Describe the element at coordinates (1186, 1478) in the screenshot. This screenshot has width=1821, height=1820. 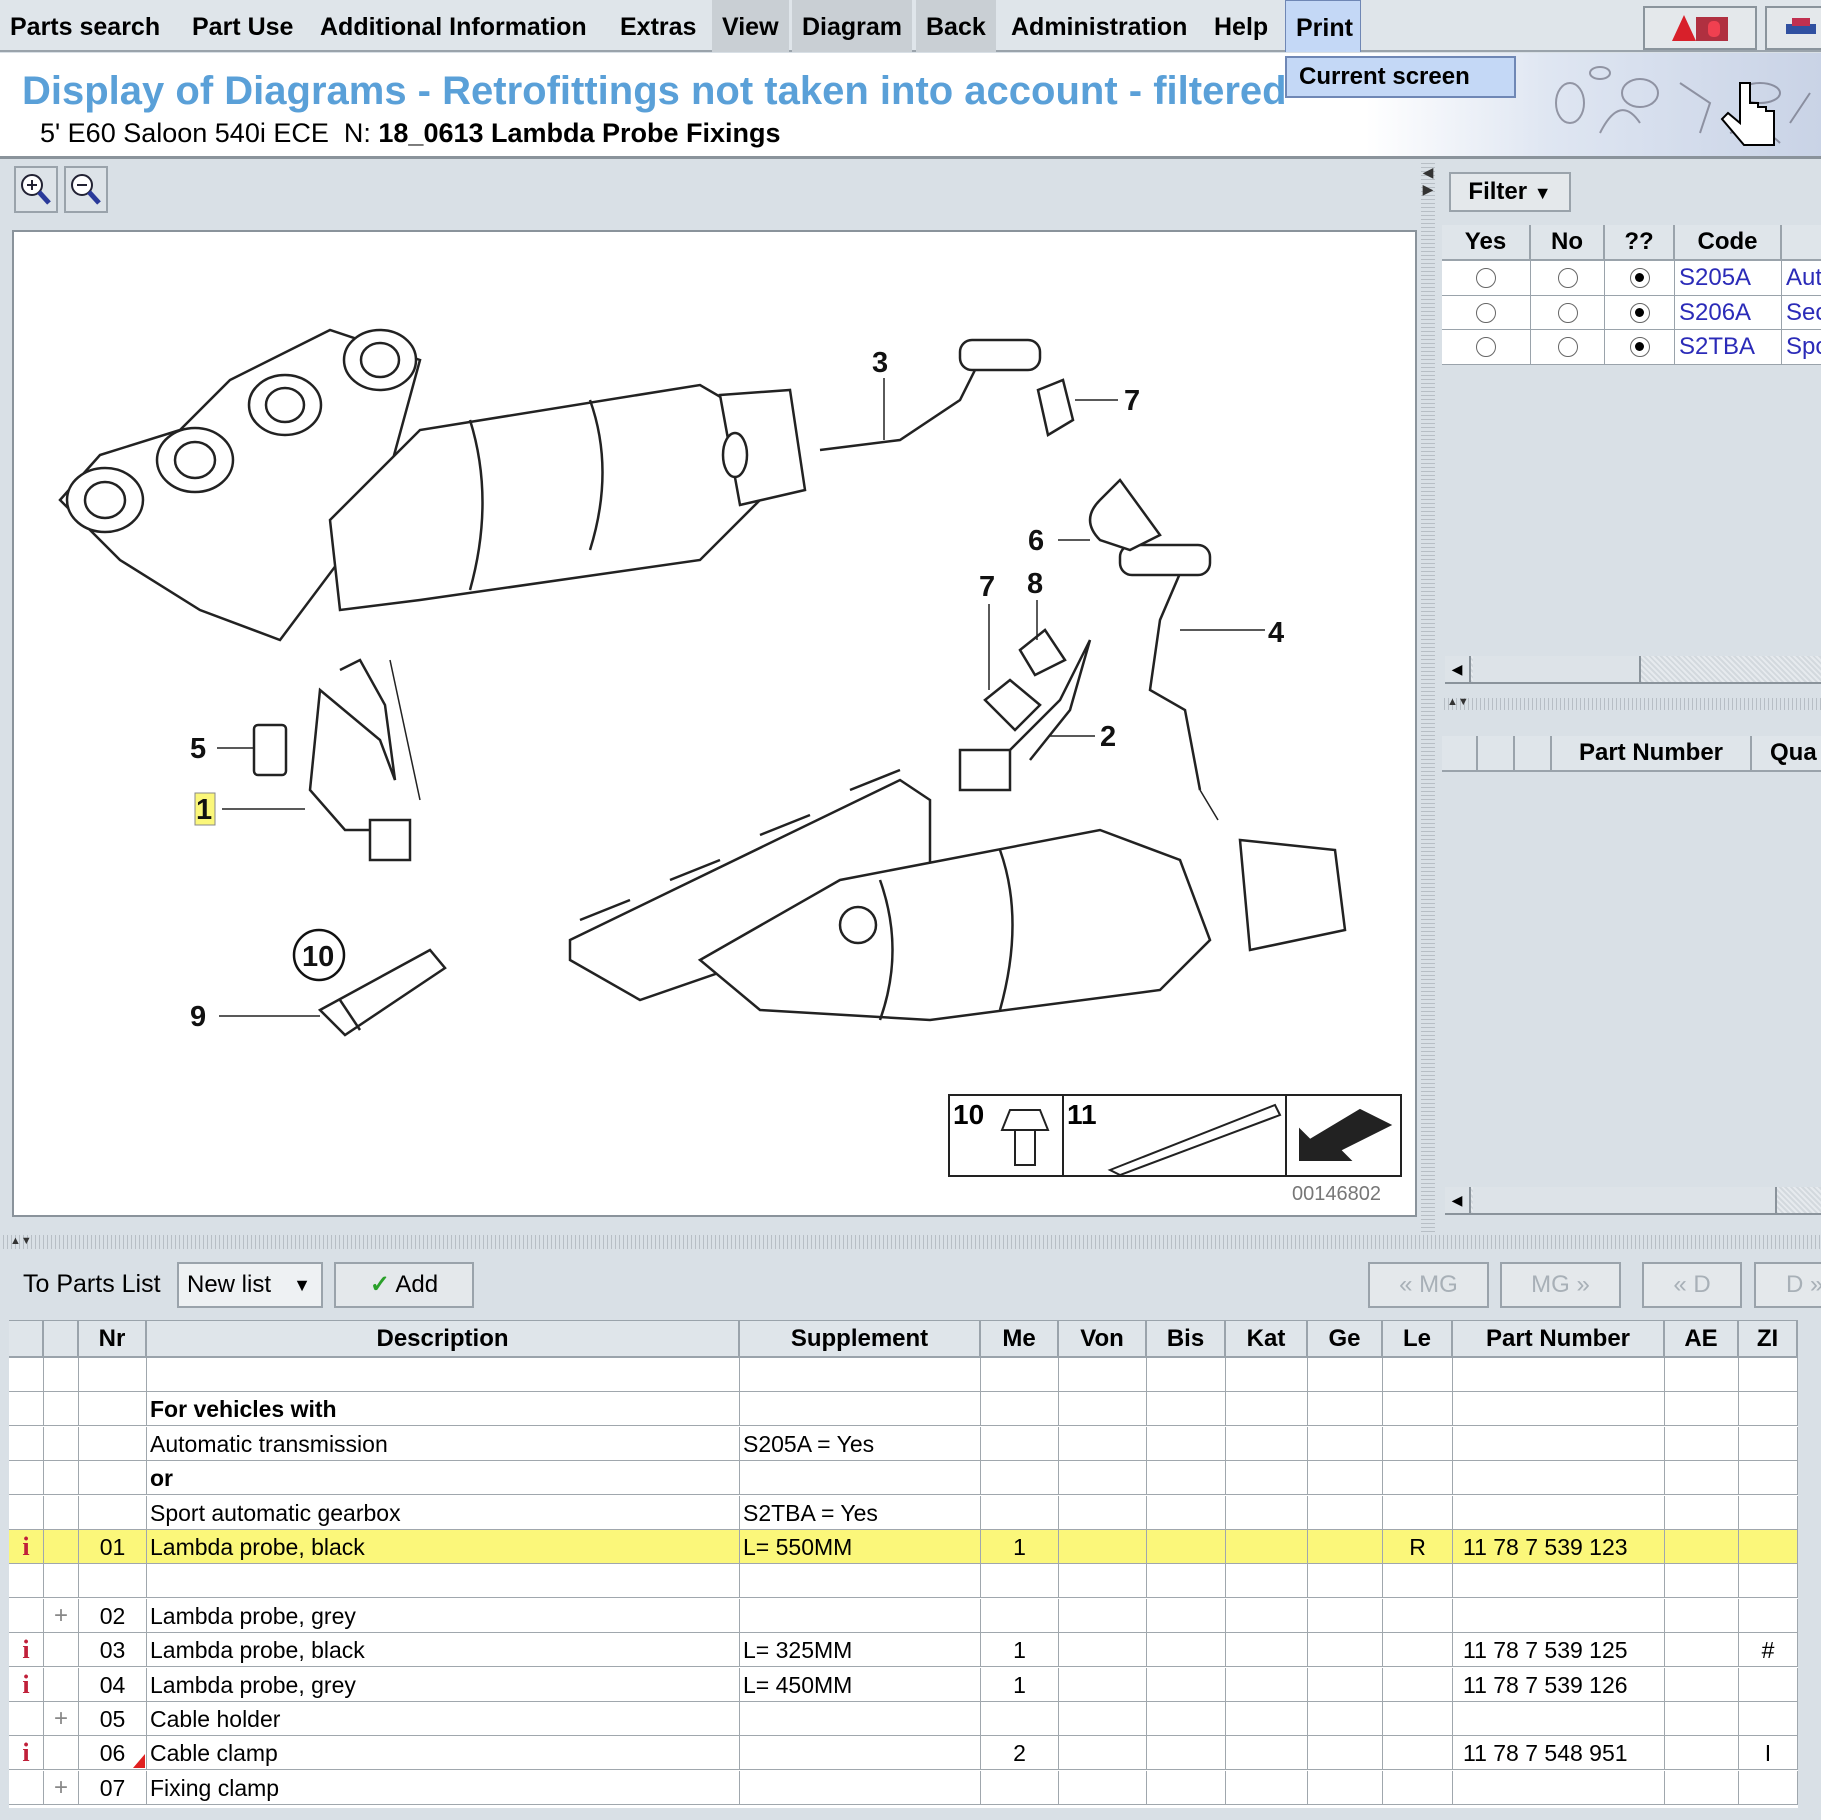
I see `cell-bis` at that location.